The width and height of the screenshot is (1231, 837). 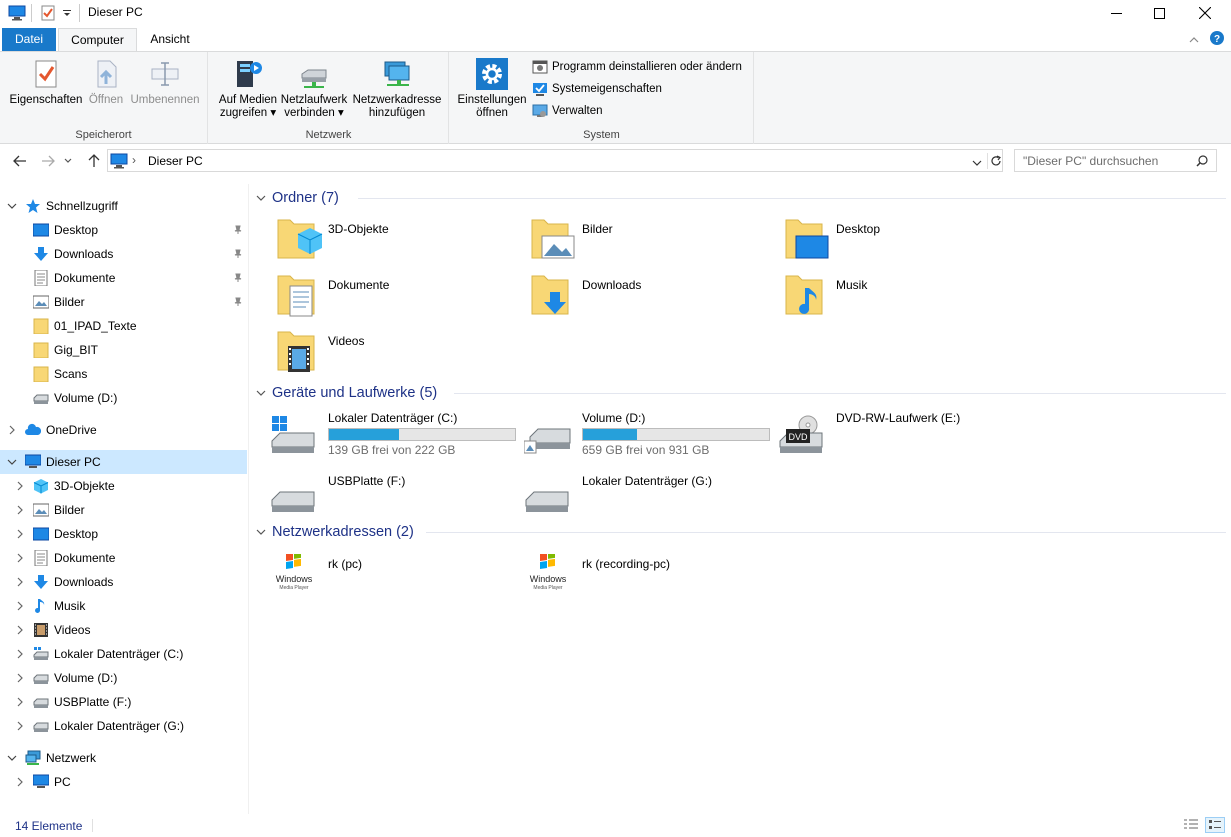 I want to click on nav-item-pc-pictures: Bilder, so click(x=123, y=510).